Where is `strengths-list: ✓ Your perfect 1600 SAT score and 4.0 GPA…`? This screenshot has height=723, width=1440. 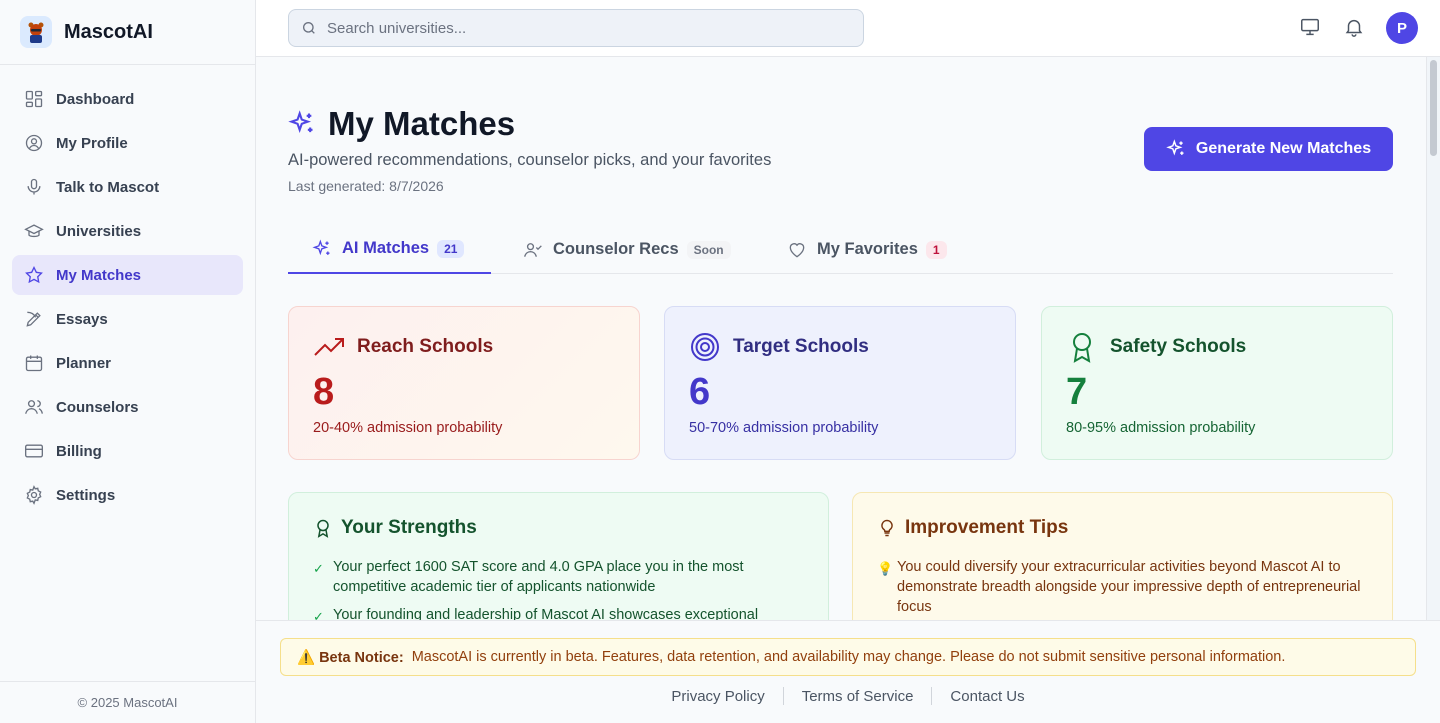
strengths-list: ✓ Your perfect 1600 SAT score and 4.0 GPA… is located at coordinates (558, 588).